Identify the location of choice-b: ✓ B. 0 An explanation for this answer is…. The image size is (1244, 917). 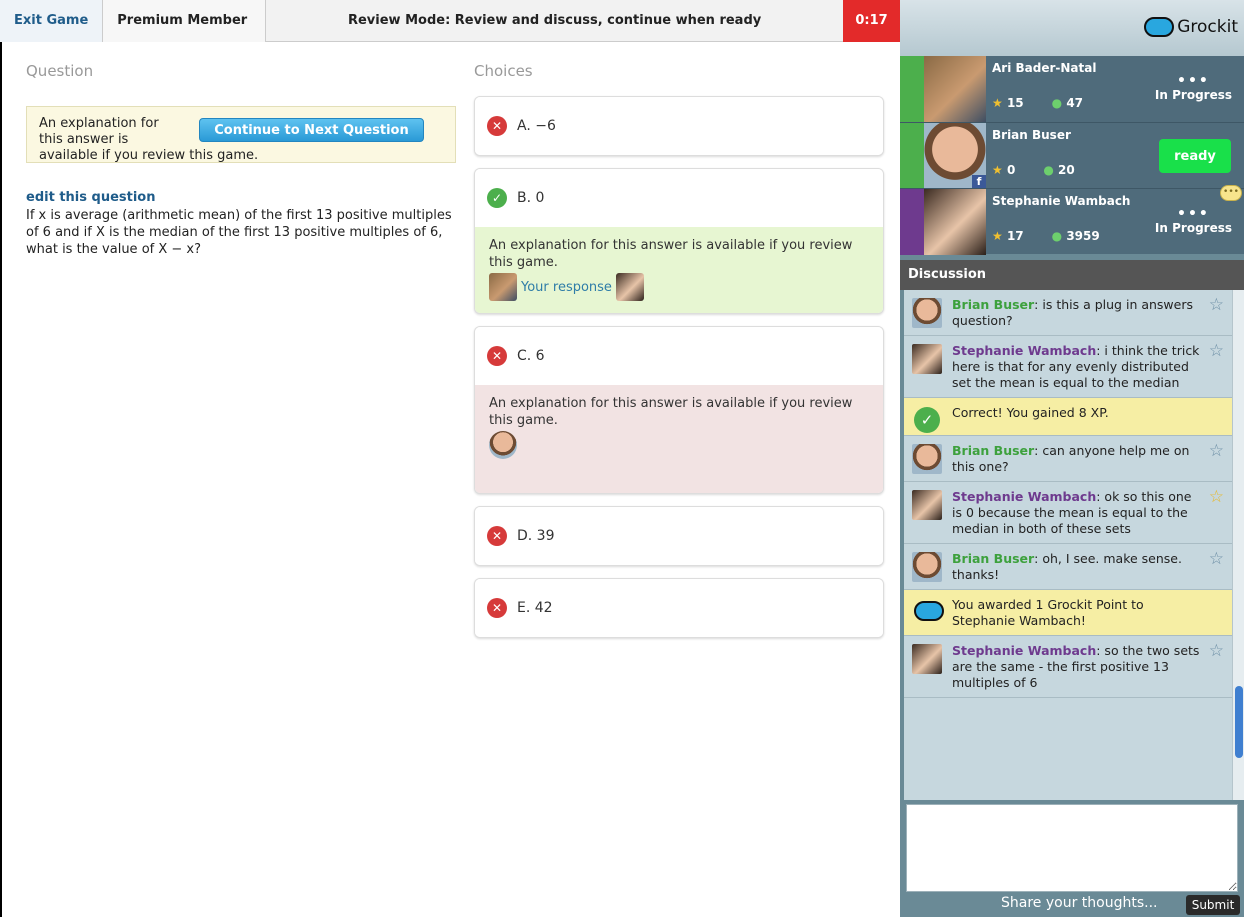
(679, 241).